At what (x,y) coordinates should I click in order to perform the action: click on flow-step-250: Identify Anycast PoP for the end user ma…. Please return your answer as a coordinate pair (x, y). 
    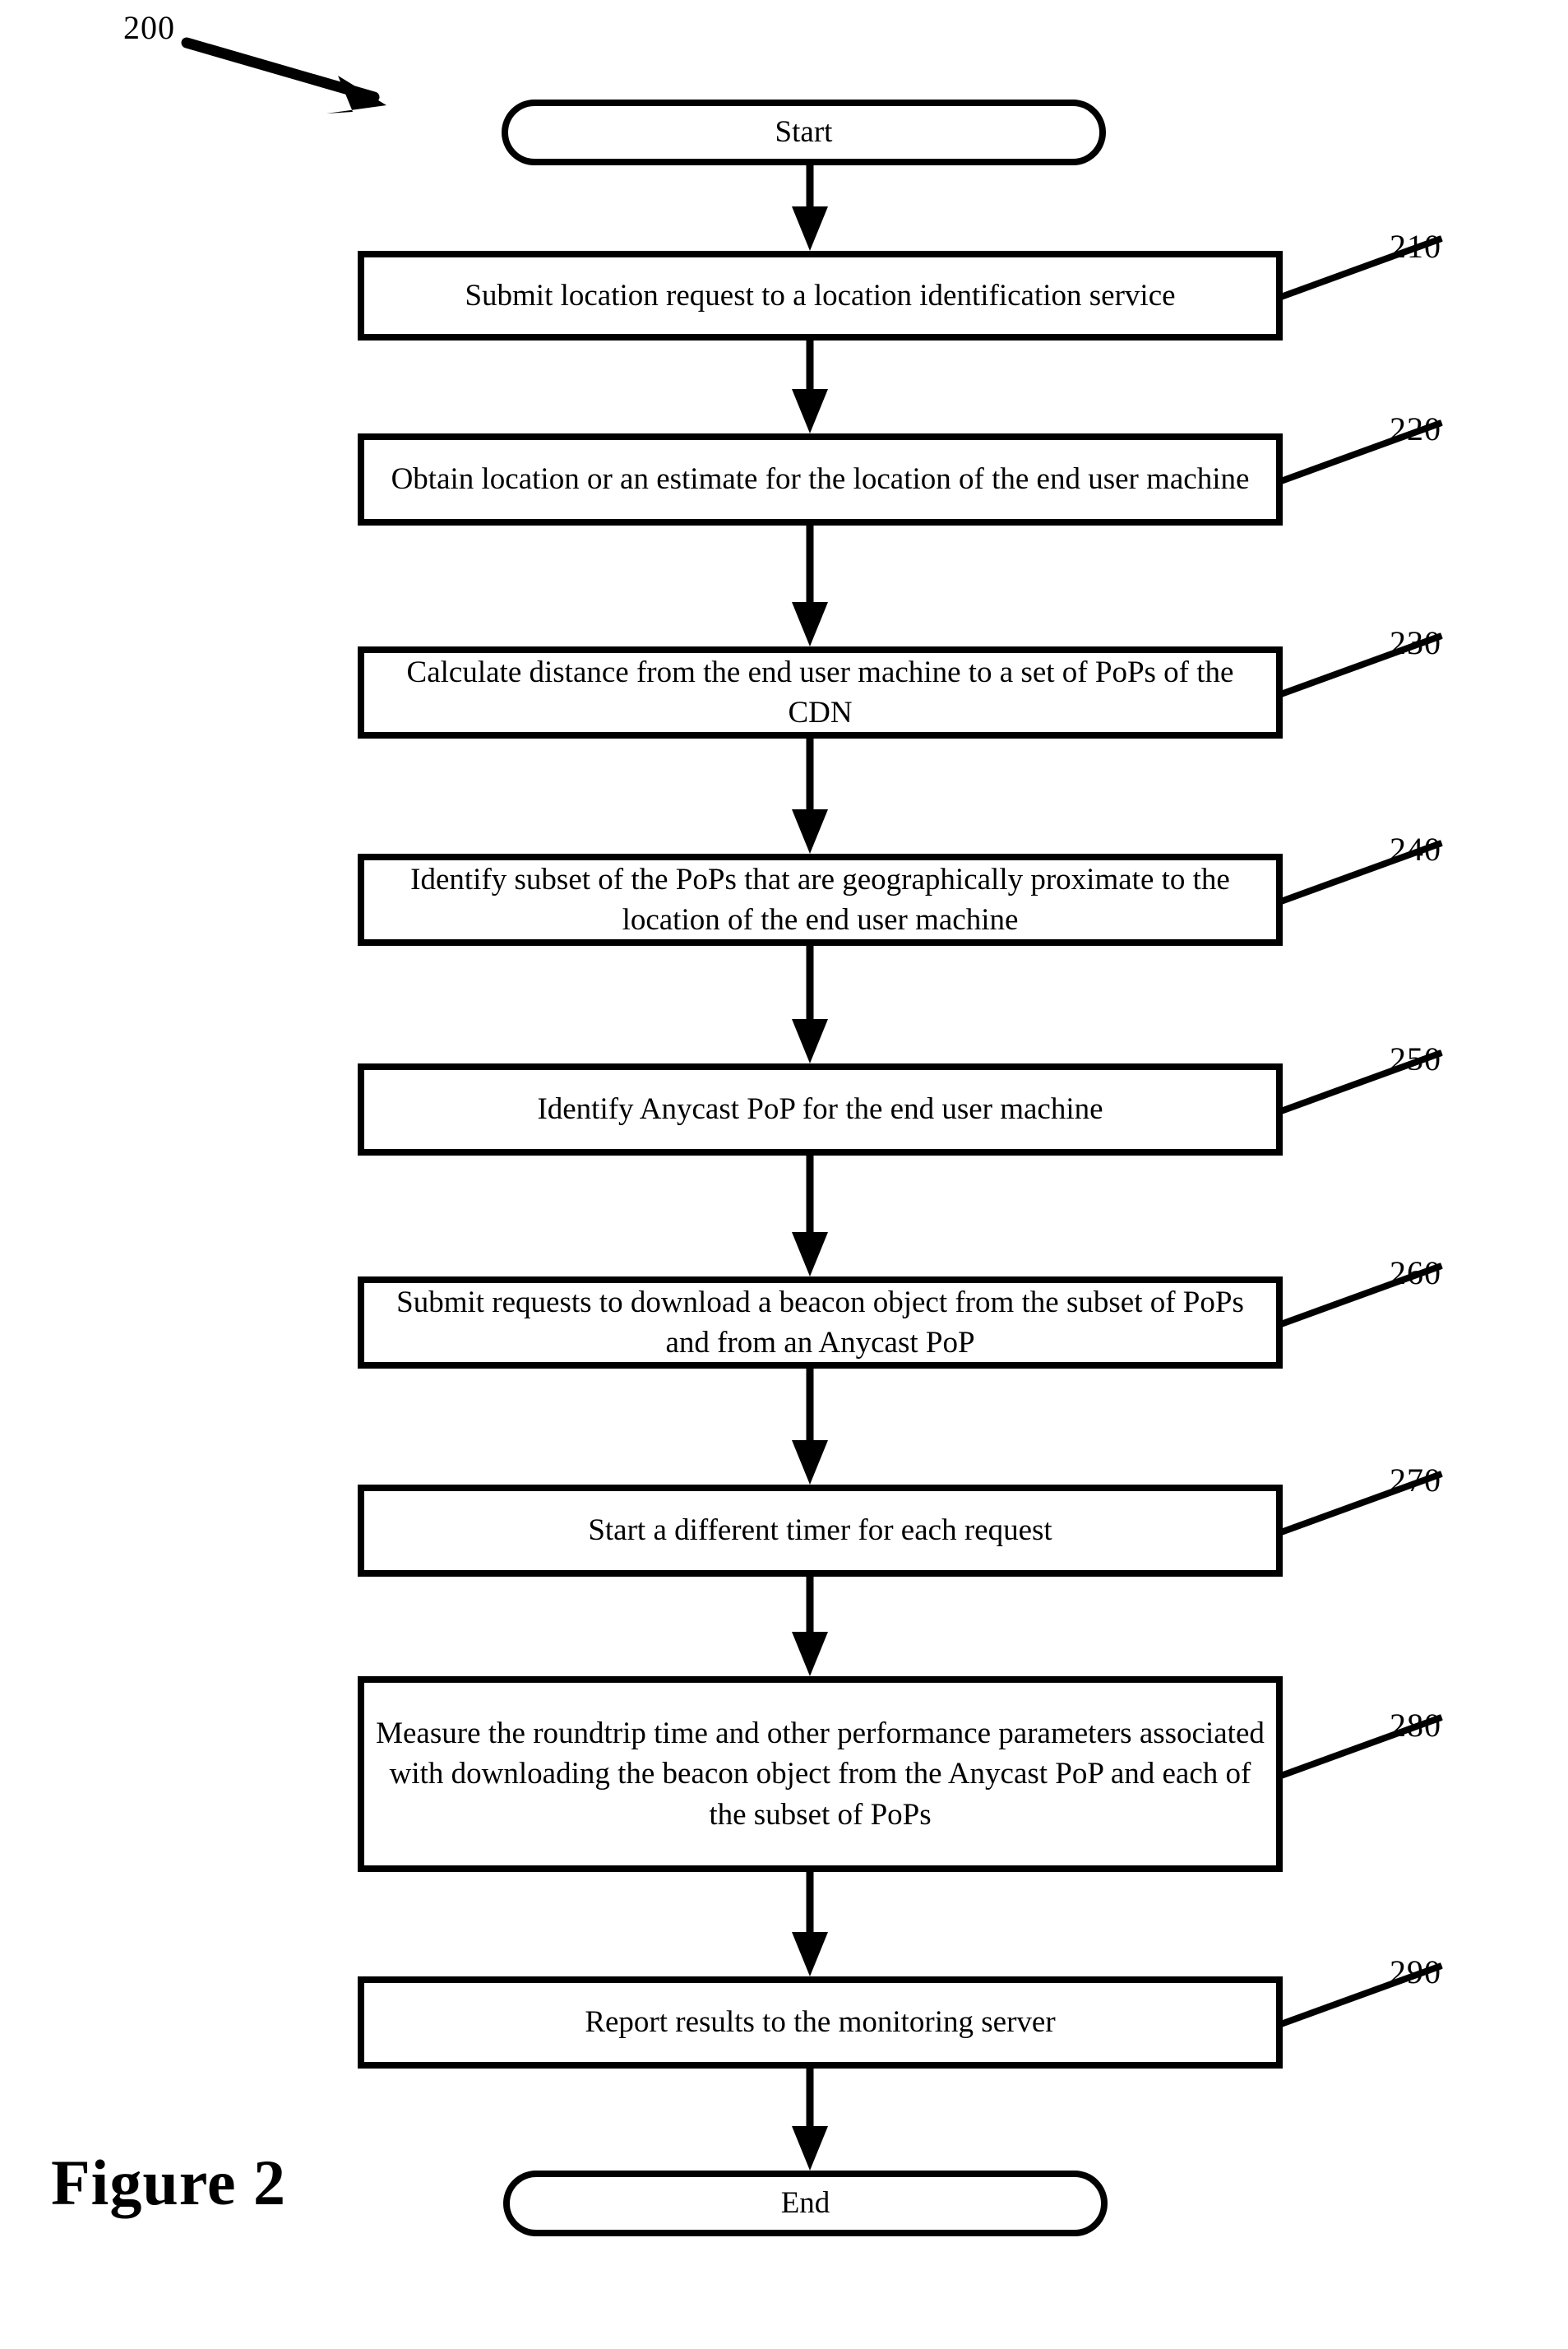
    Looking at the image, I should click on (820, 1109).